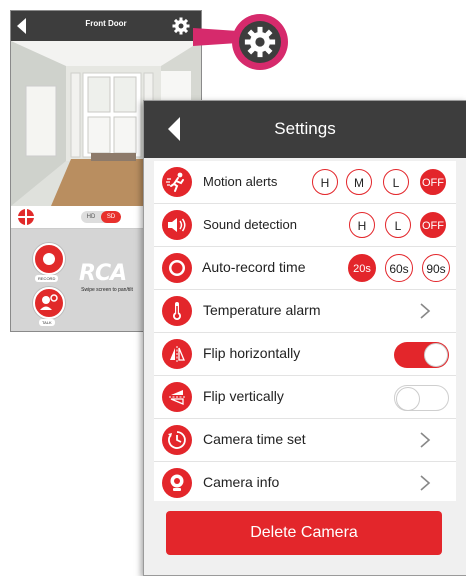 Image resolution: width=466 pixels, height=576 pixels. Describe the element at coordinates (362, 268) in the screenshot. I see `record-20s-option: 20s` at that location.